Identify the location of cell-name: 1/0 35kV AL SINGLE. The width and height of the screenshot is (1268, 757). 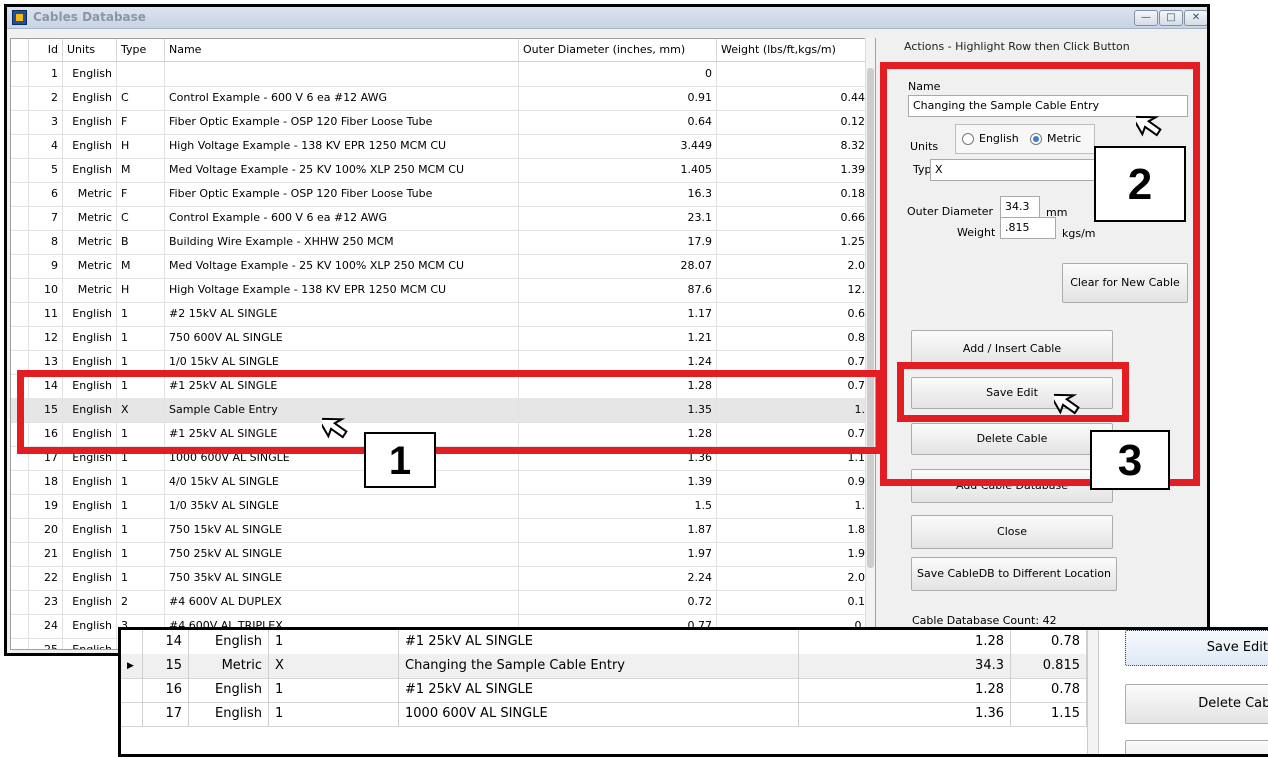
(342, 506).